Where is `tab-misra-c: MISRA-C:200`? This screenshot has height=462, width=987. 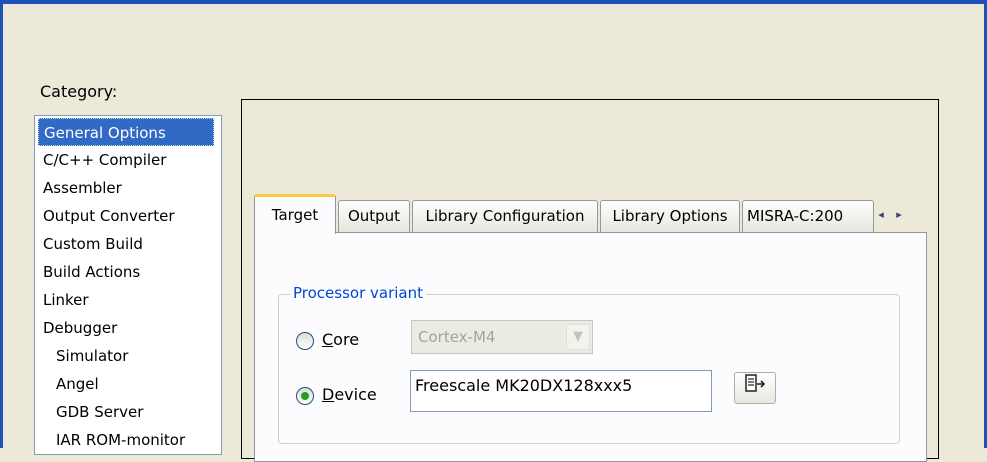
tab-misra-c: MISRA-C:200 is located at coordinates (808, 216).